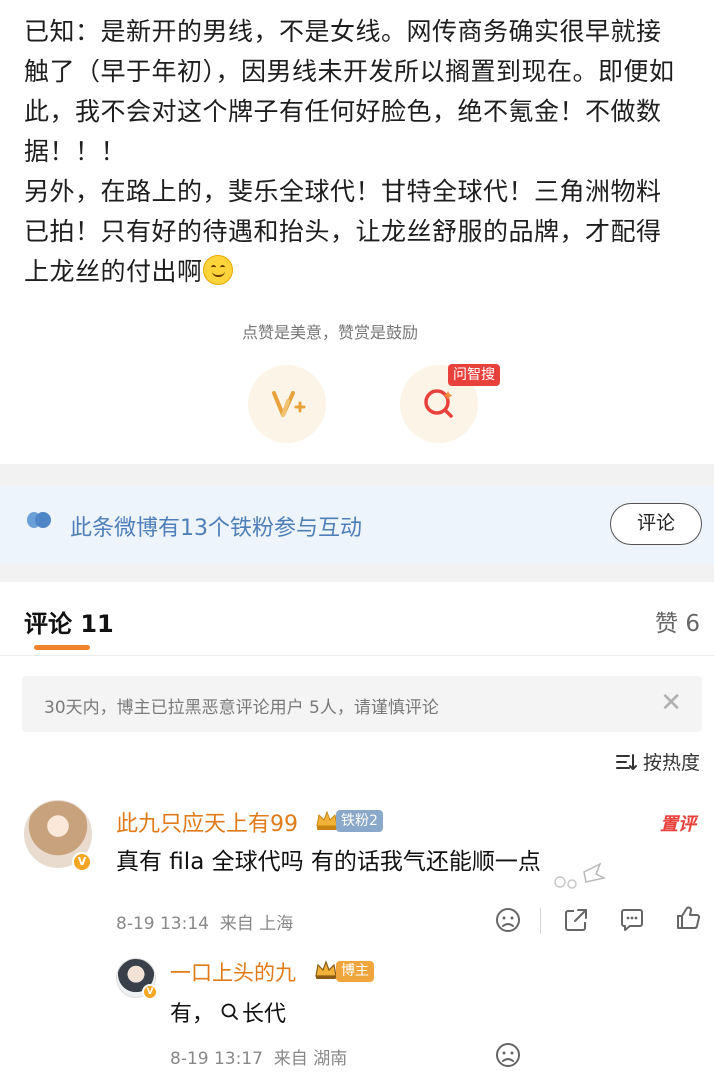 This screenshot has width=714, height=1080. I want to click on sort-icon, so click(626, 761).